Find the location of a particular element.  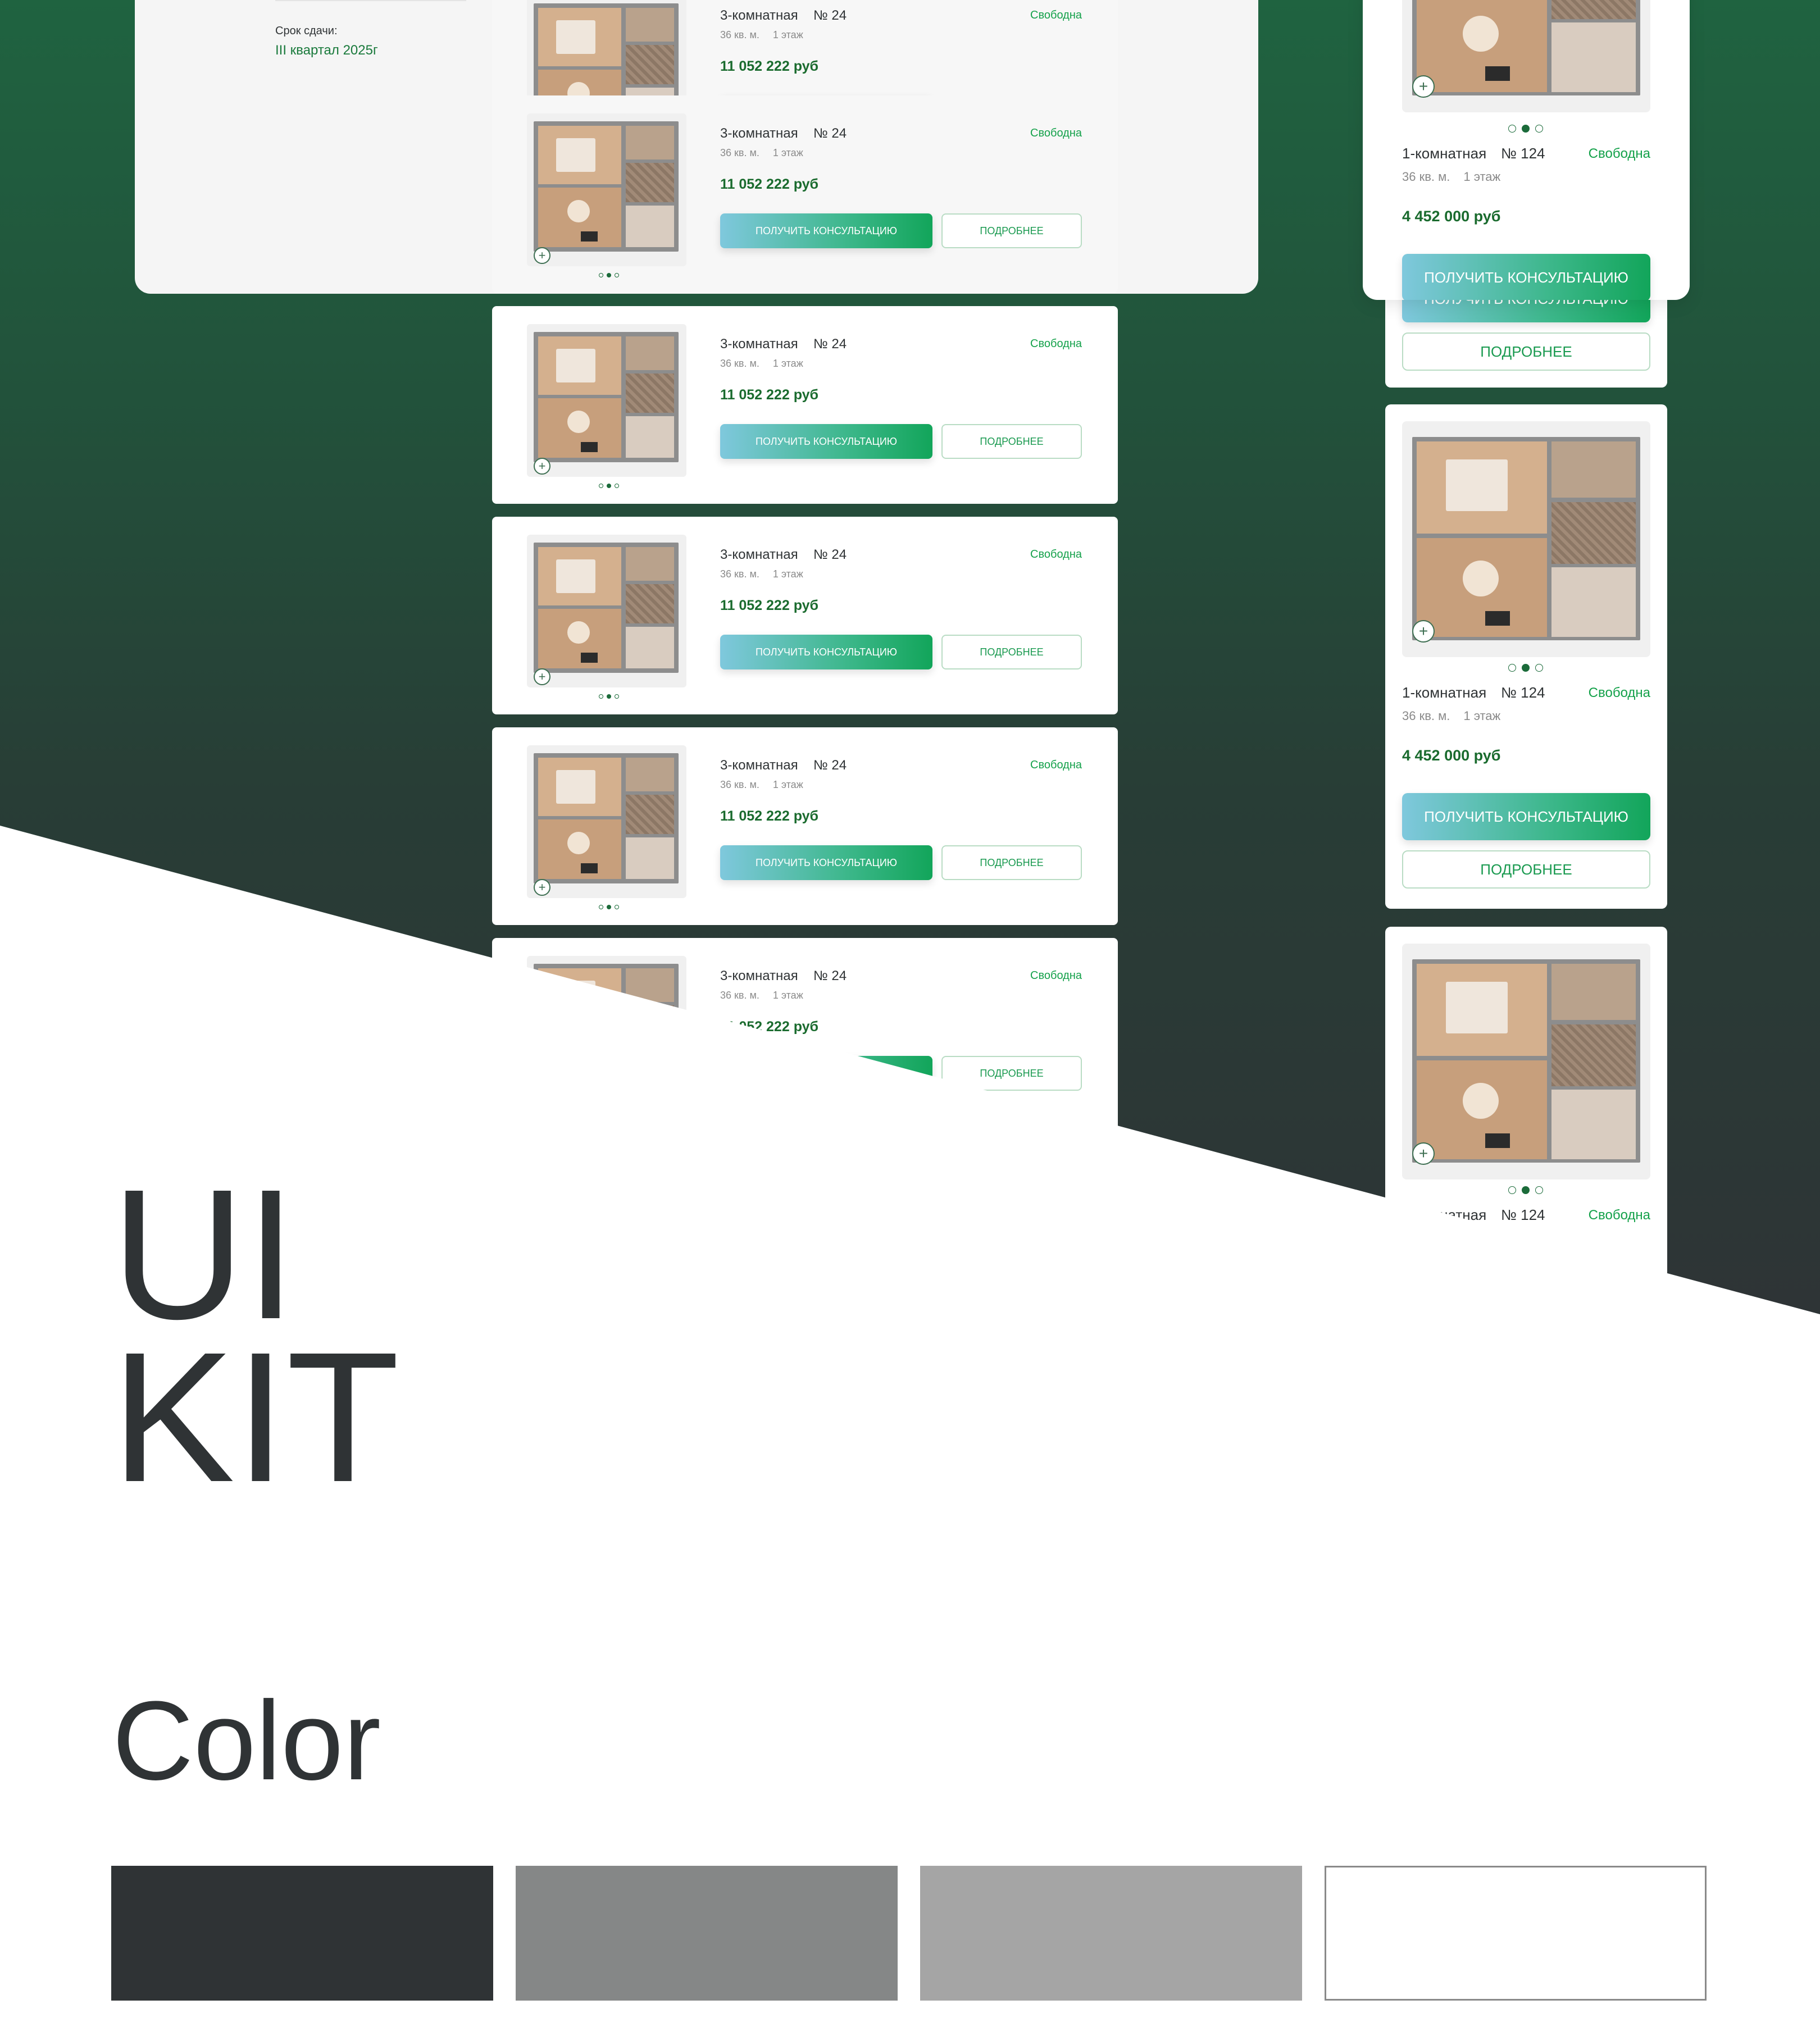

plan-bed is located at coordinates (575, 576).